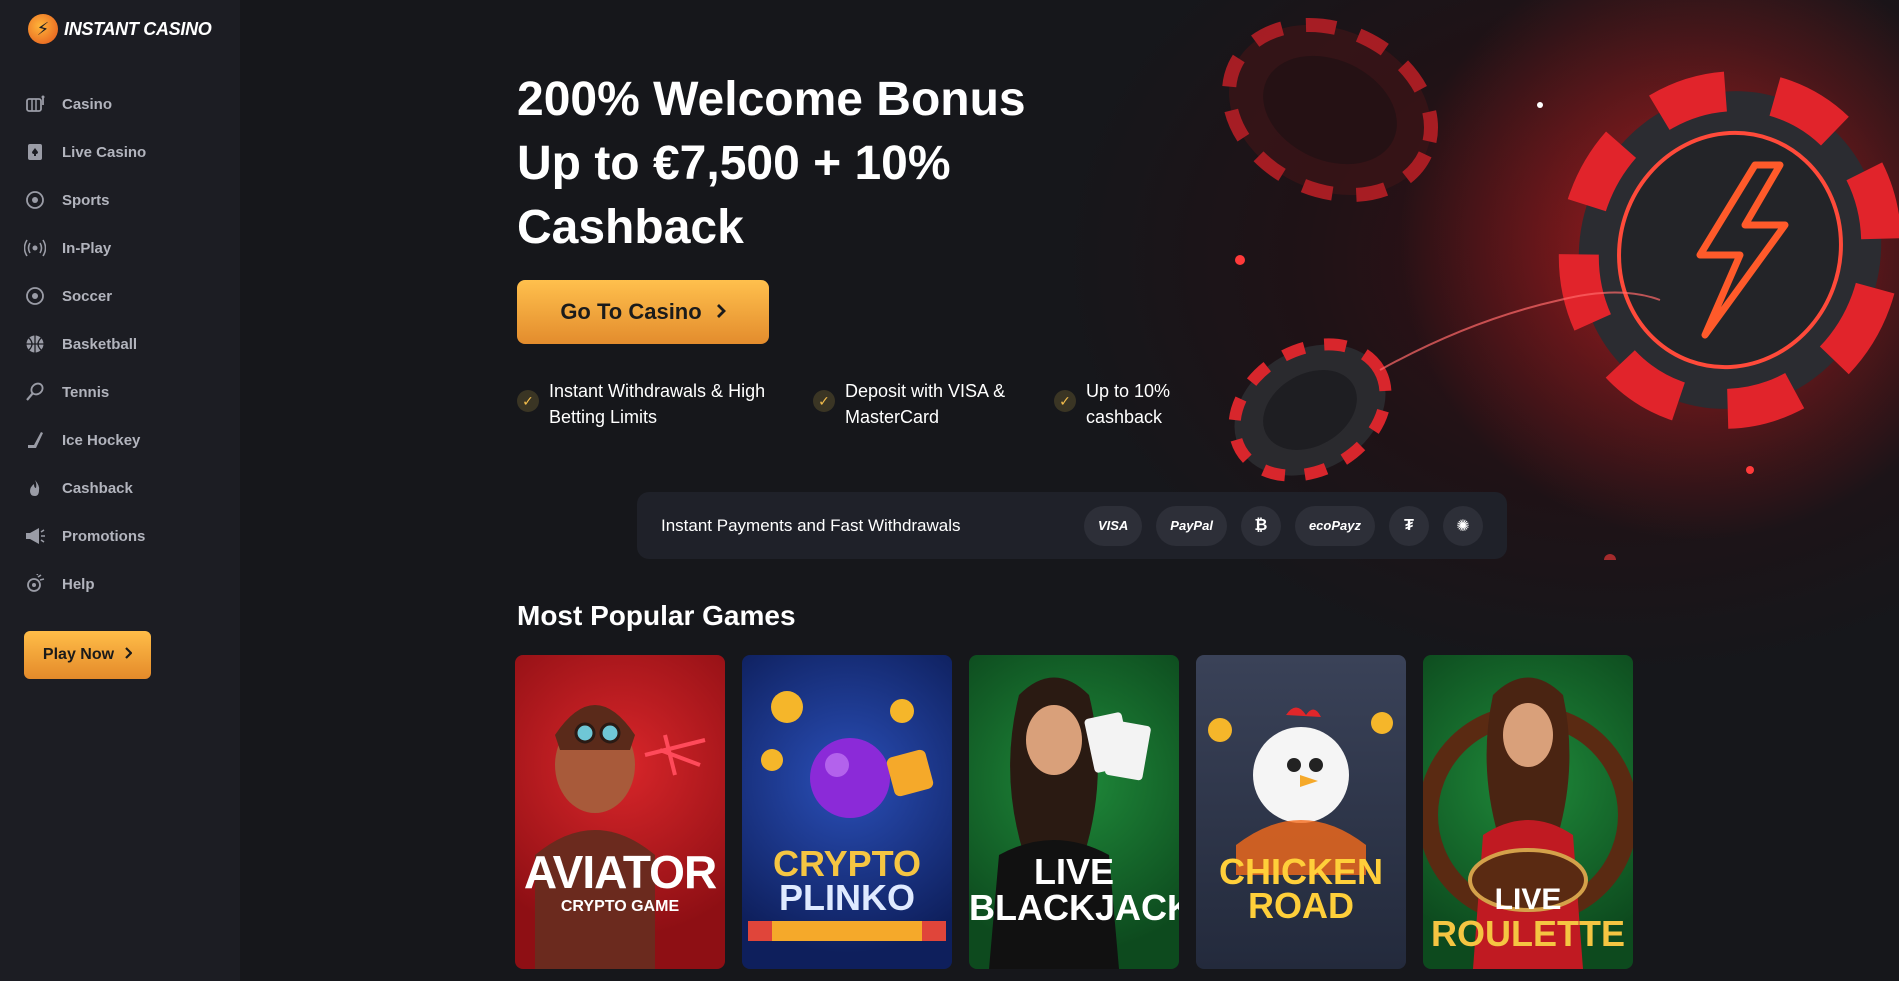 The image size is (1899, 981). I want to click on sidebar-item-label: Tennis, so click(86, 392).